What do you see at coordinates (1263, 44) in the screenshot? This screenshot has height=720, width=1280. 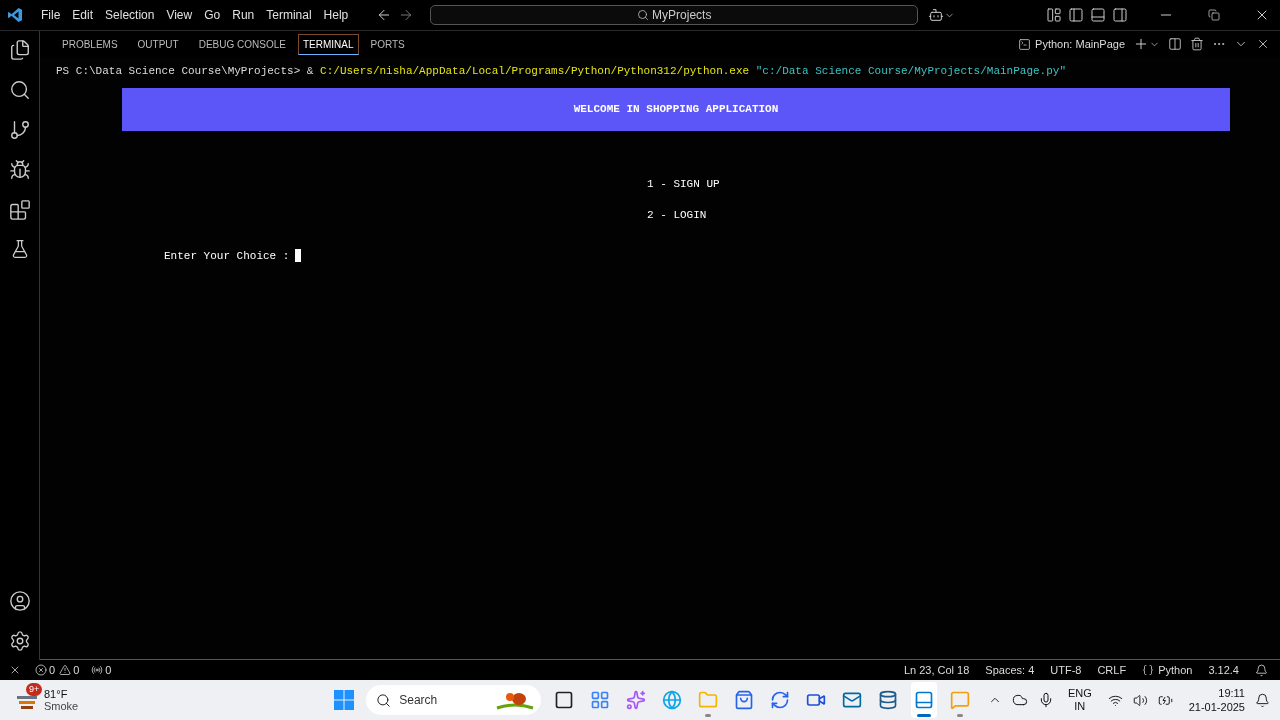 I see `close-icon` at bounding box center [1263, 44].